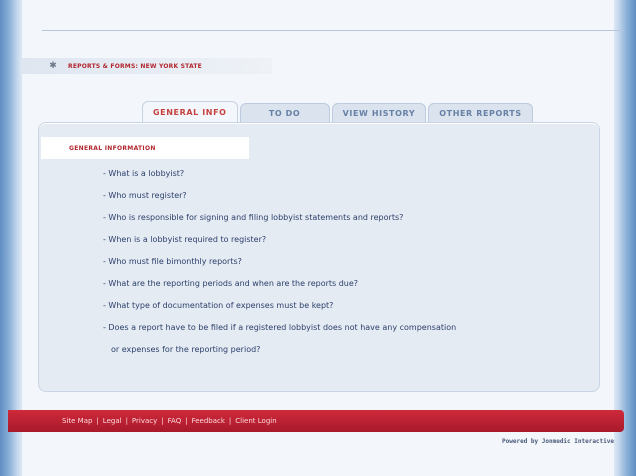  I want to click on panel-title: GENERAL INFORMATION, so click(112, 148).